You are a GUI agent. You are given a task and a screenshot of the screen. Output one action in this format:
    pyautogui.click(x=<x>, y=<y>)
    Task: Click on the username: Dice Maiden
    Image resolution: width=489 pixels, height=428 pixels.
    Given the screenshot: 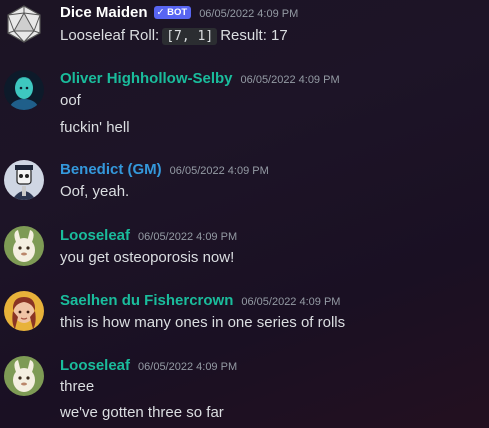 What is the action you would take?
    pyautogui.click(x=104, y=12)
    